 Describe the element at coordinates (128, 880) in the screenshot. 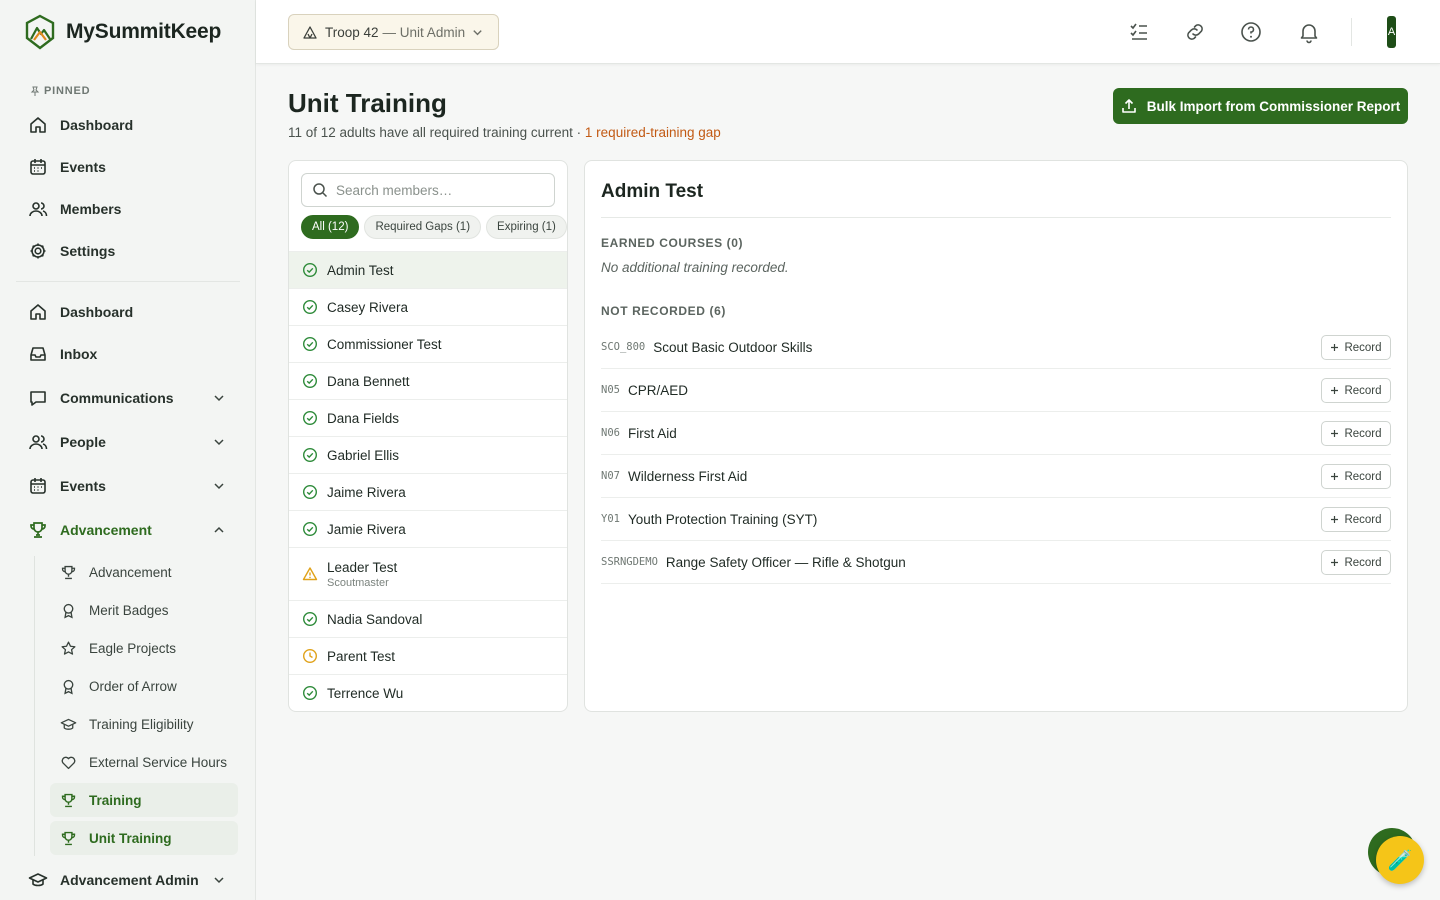

I see `nav-advancement-admin: Advancement Admin` at that location.